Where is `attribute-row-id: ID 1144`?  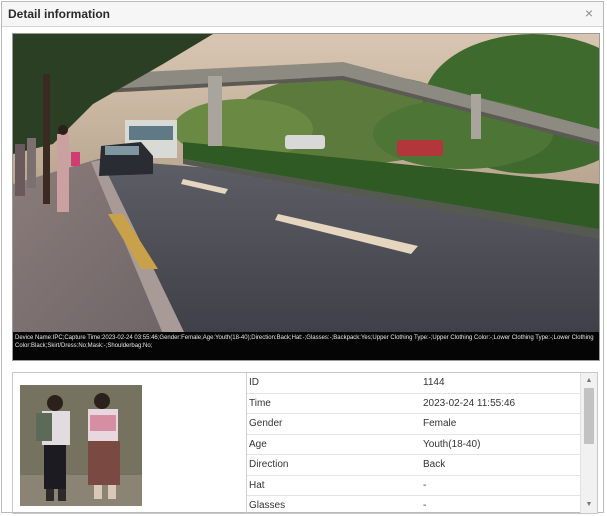 attribute-row-id: ID 1144 is located at coordinates (414, 383).